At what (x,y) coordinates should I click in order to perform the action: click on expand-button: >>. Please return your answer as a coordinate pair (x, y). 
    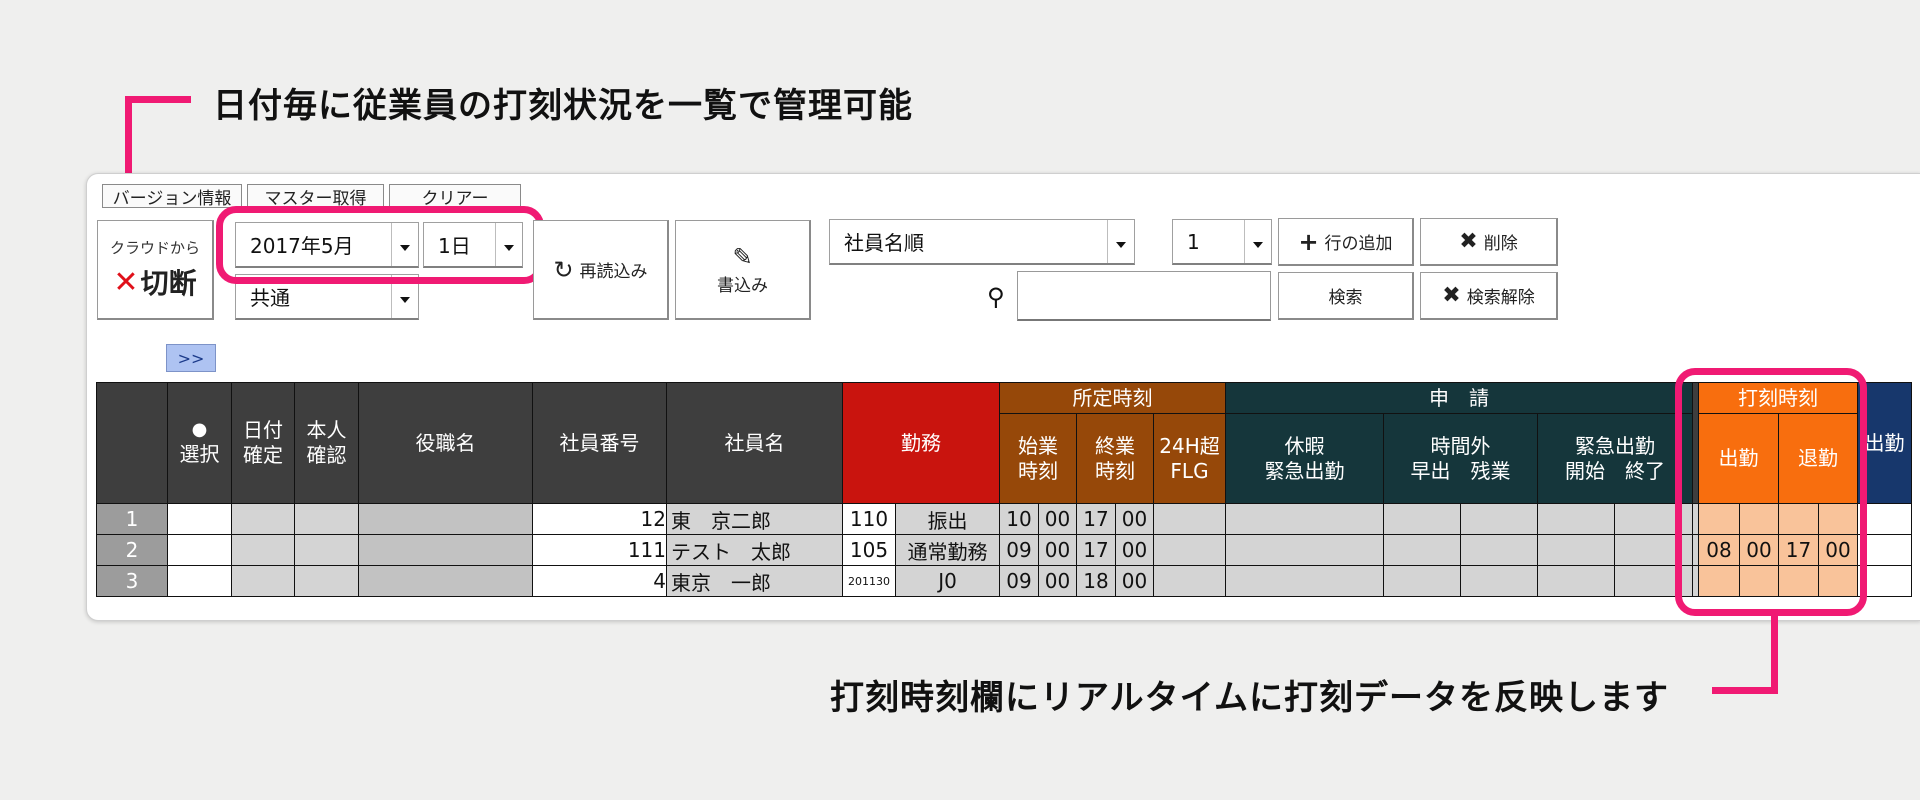
    Looking at the image, I should click on (191, 358).